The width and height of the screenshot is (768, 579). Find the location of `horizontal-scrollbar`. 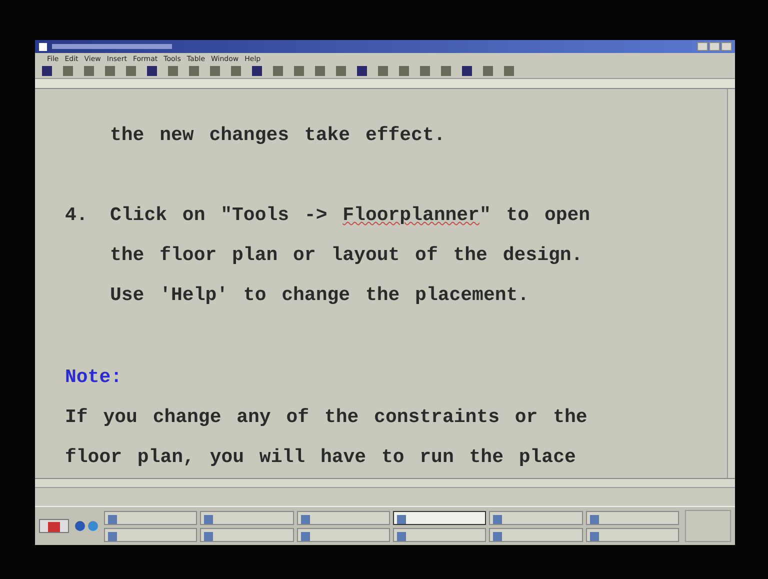

horizontal-scrollbar is located at coordinates (385, 482).